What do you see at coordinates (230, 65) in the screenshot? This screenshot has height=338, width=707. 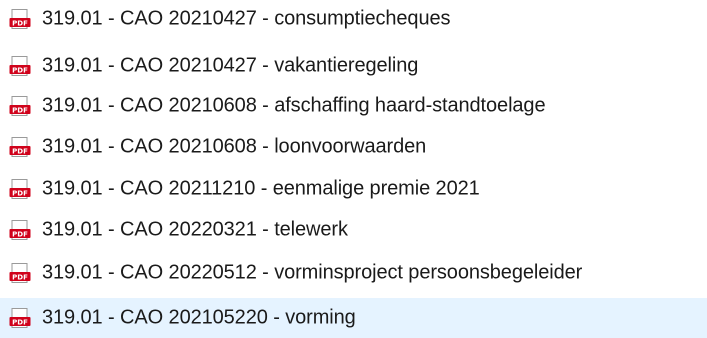 I see `file-name: 319.01 - CAO 20210427 - vakantieregeling` at bounding box center [230, 65].